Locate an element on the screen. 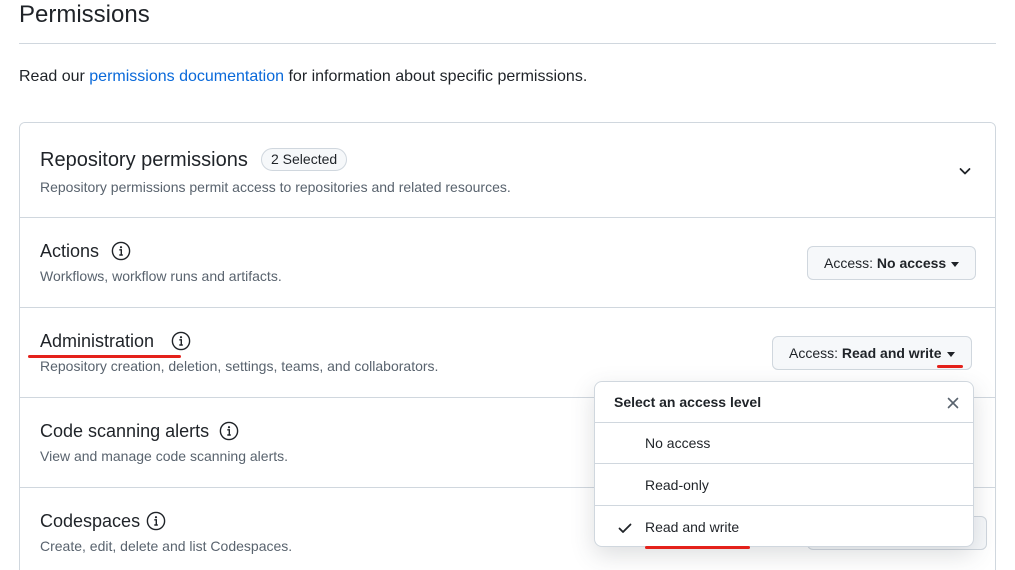 This screenshot has width=1015, height=570. check-icon is located at coordinates (625, 528).